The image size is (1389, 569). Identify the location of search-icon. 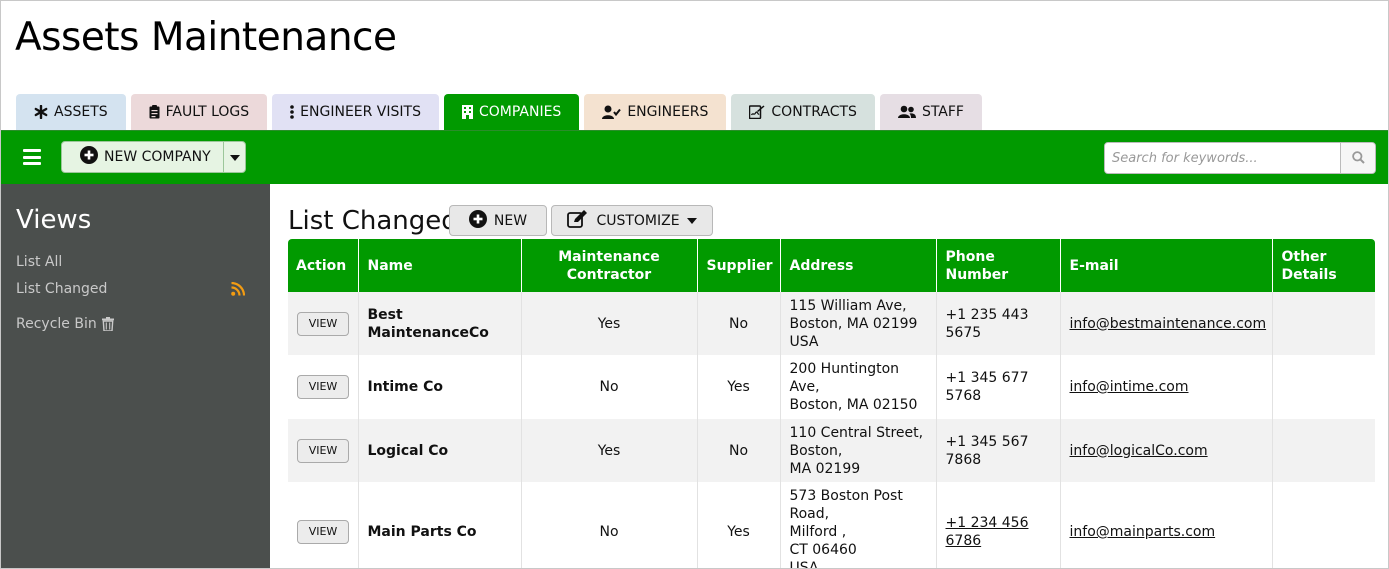
(1358, 158).